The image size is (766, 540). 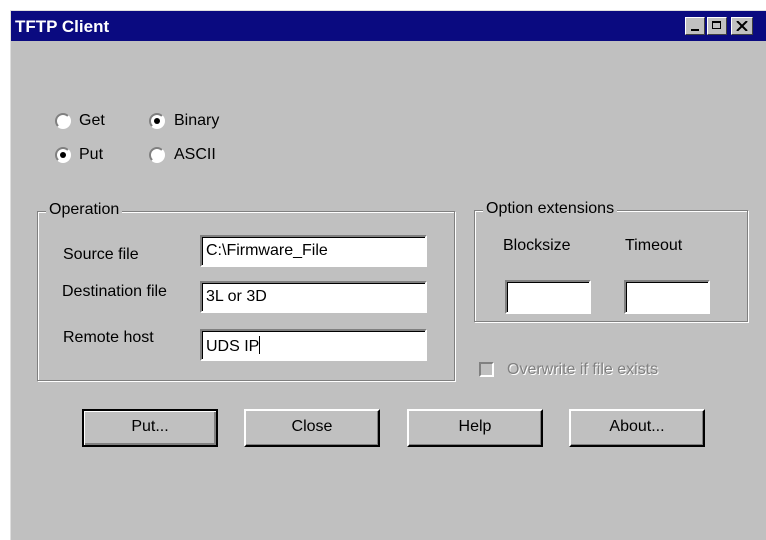 What do you see at coordinates (313, 297) in the screenshot?
I see `destination-file-input: 3L or 3D` at bounding box center [313, 297].